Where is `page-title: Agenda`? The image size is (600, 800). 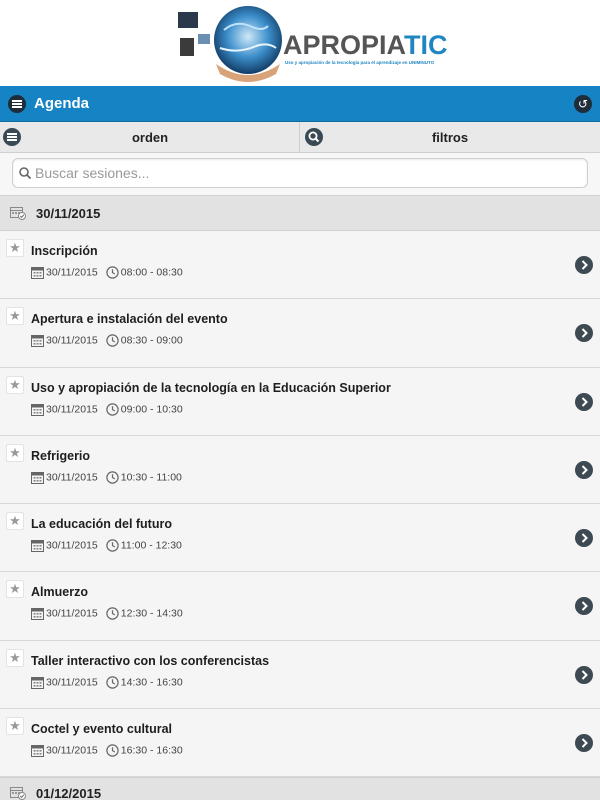 page-title: Agenda is located at coordinates (62, 103).